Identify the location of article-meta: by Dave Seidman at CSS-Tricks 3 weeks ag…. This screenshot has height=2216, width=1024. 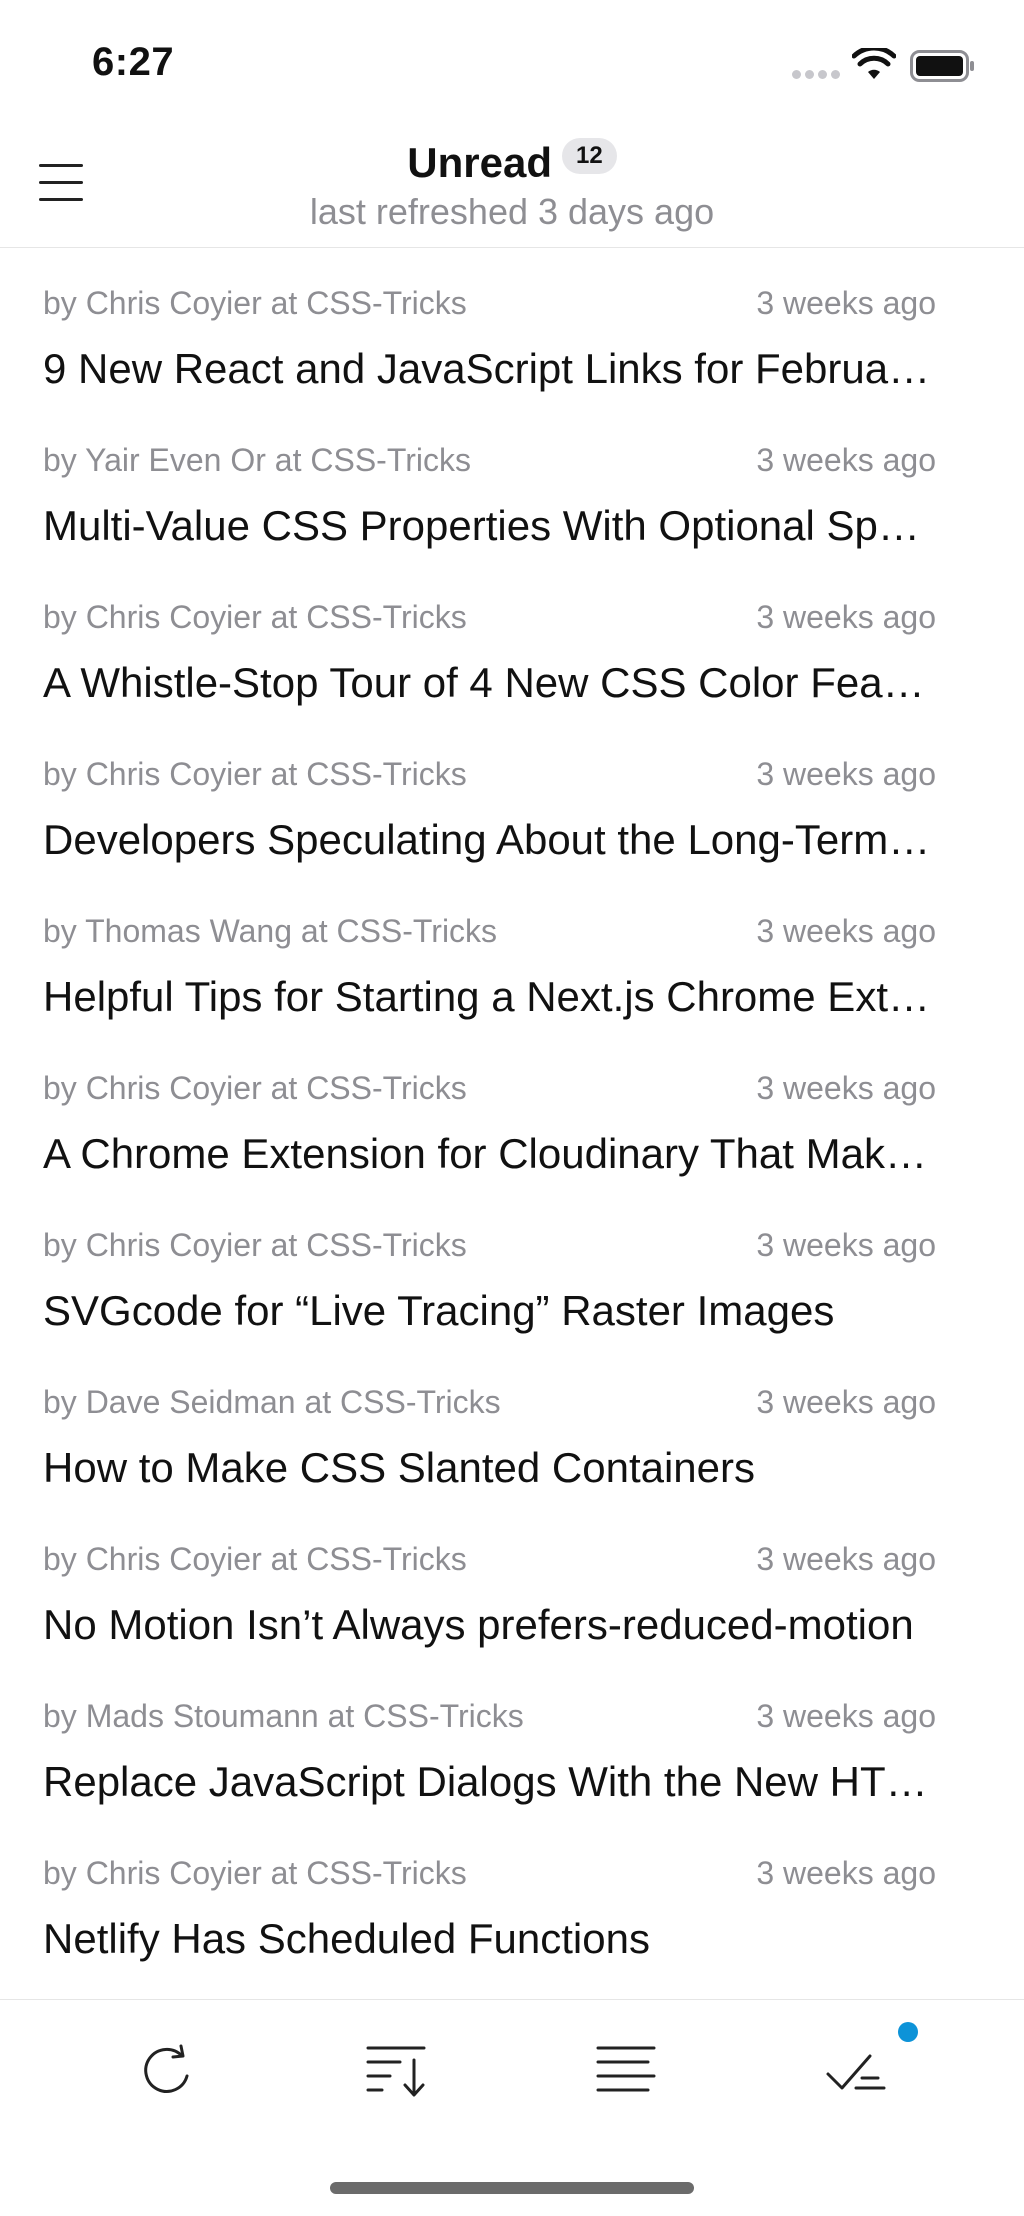
(489, 1404).